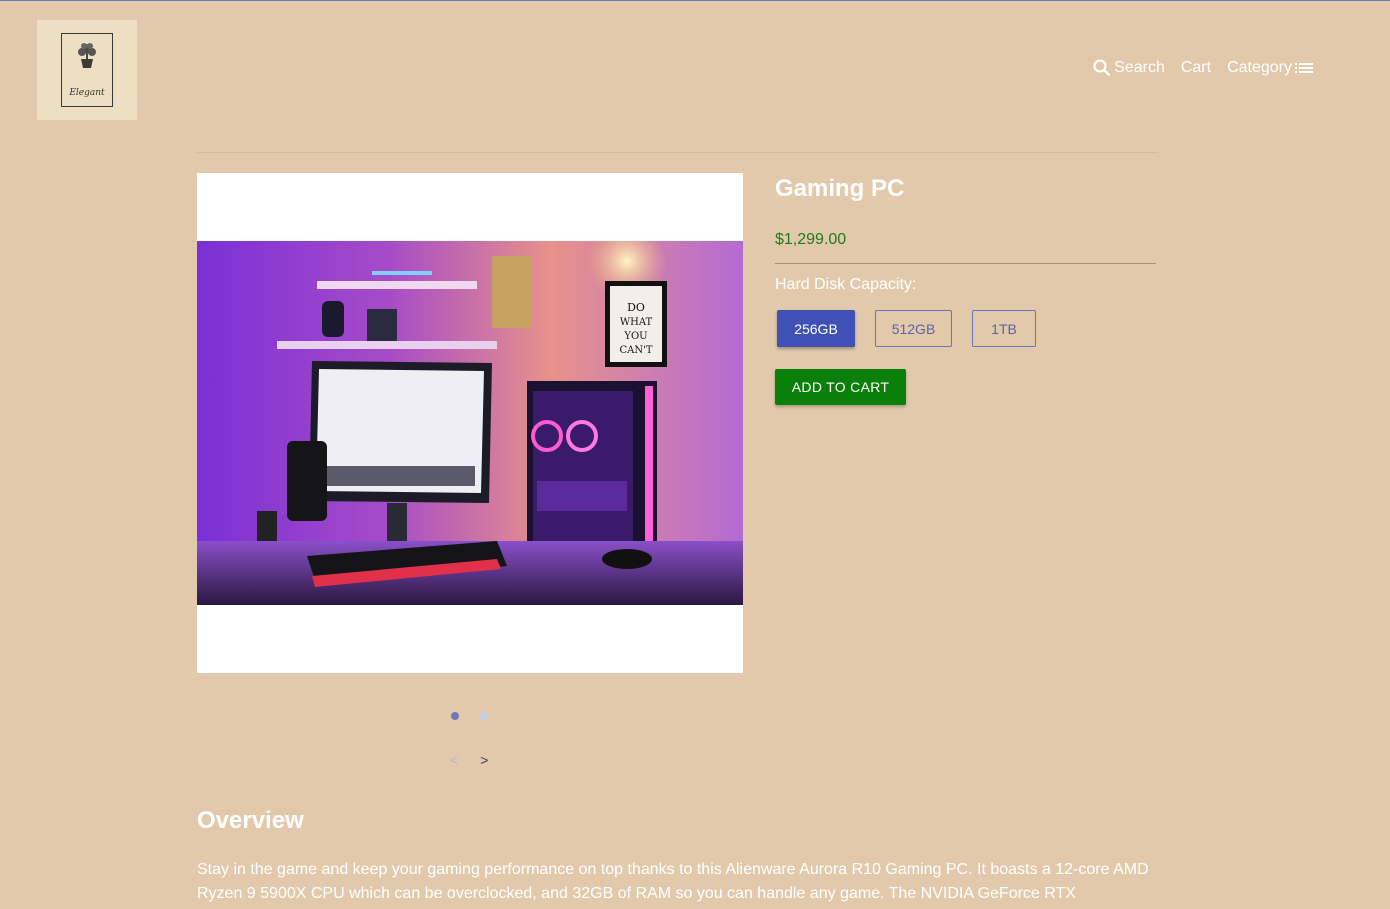  What do you see at coordinates (965, 263) in the screenshot?
I see `price-divider` at bounding box center [965, 263].